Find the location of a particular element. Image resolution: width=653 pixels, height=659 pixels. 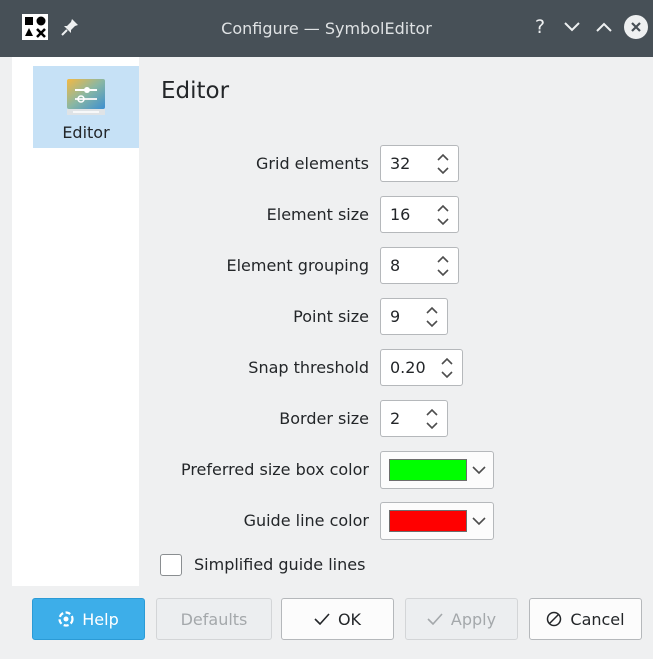

preferred-size-box-color-button is located at coordinates (437, 470).